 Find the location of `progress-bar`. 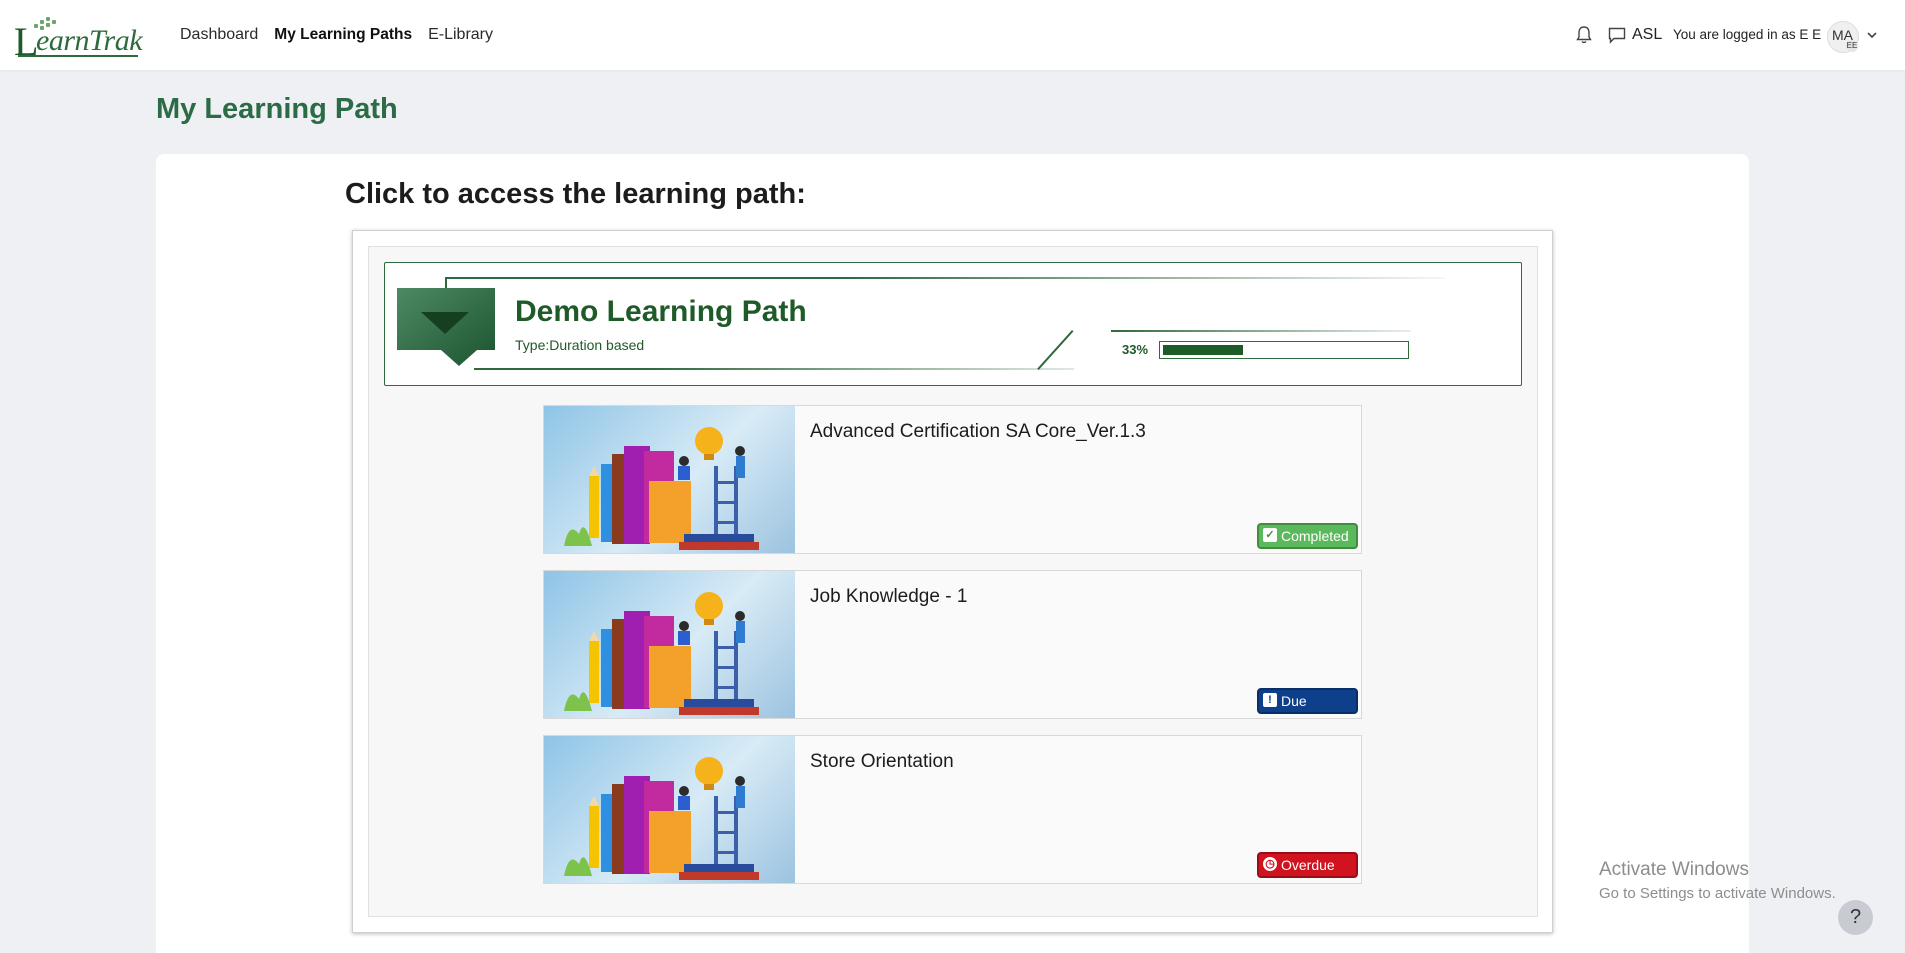

progress-bar is located at coordinates (1284, 350).